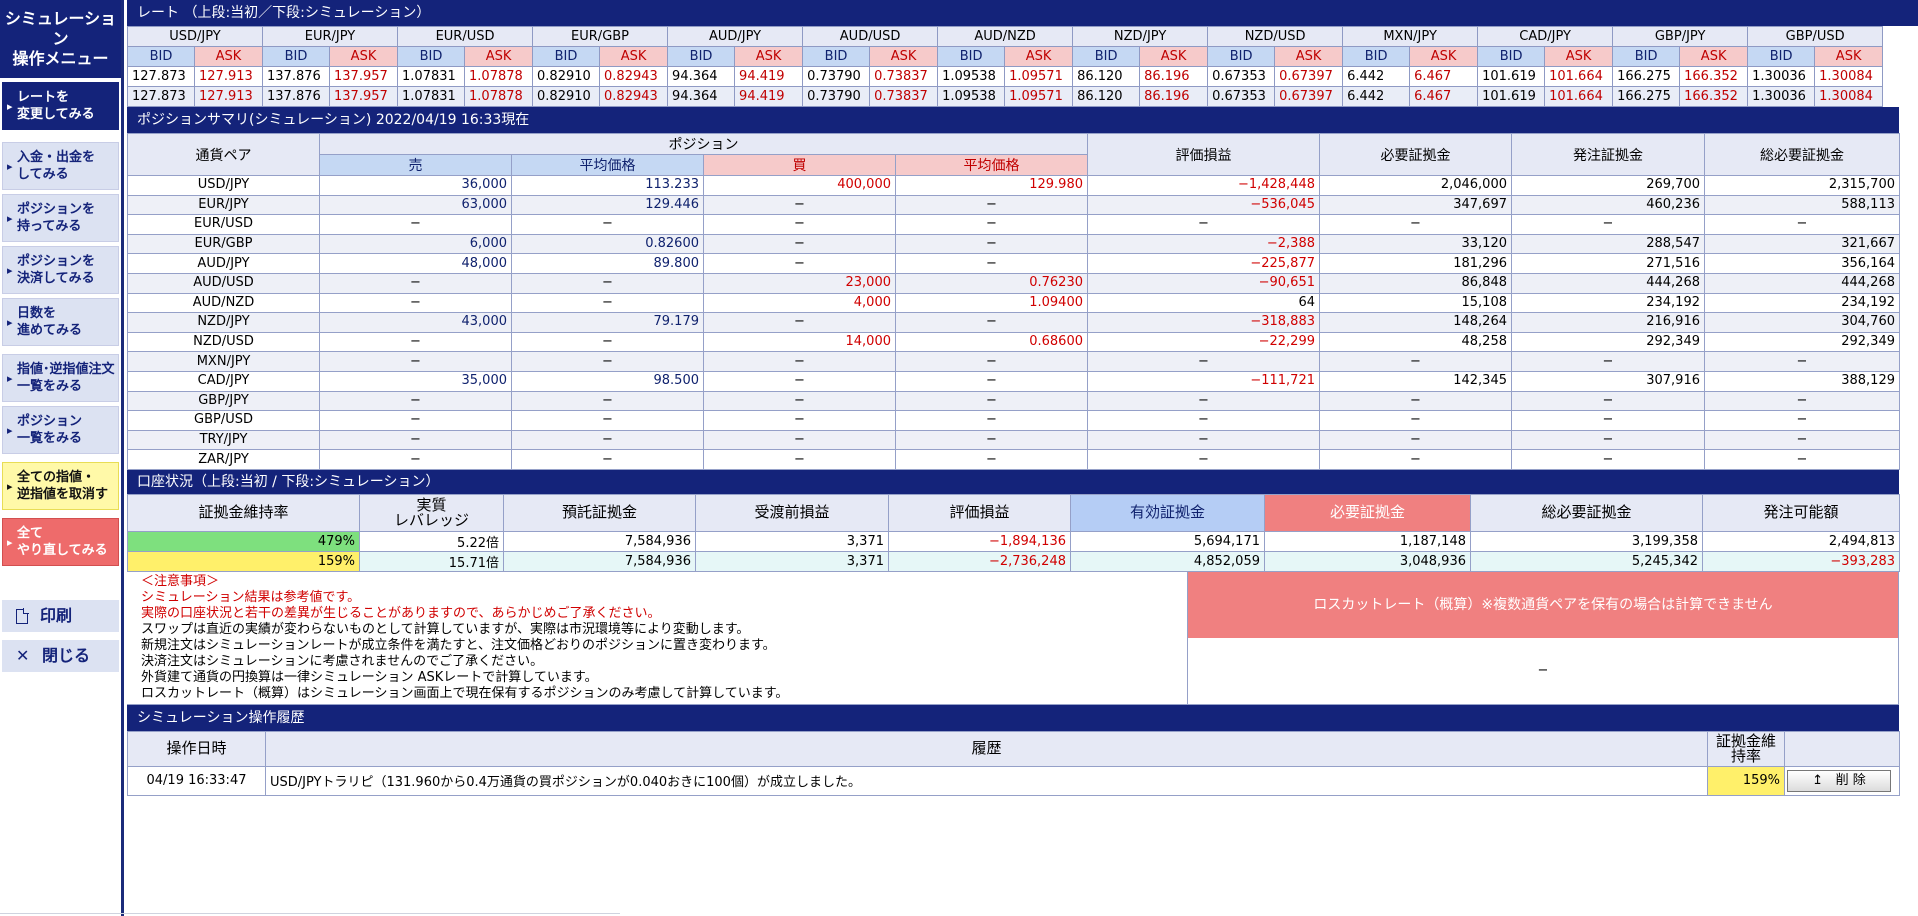 The image size is (1918, 916). Describe the element at coordinates (1005, 36) in the screenshot. I see `currency-pair-header: AUD/NZD` at that location.